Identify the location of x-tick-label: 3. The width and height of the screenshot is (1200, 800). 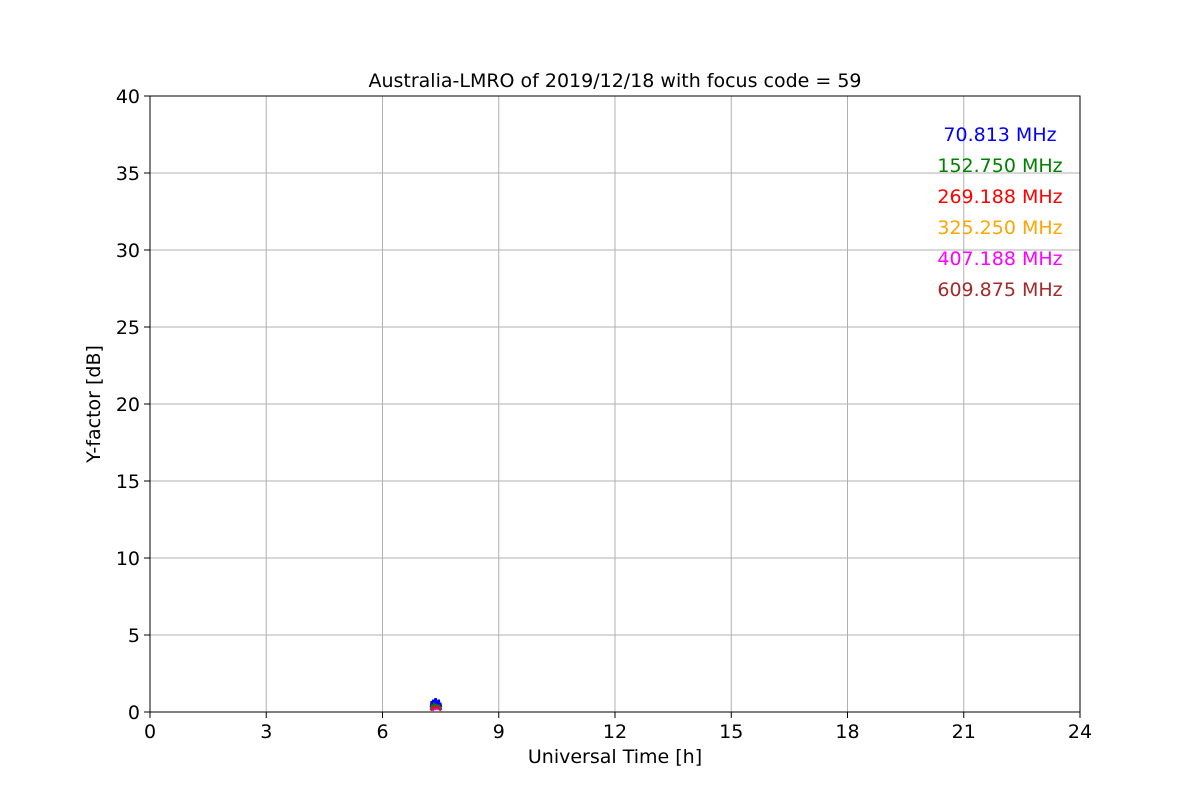
(266, 732).